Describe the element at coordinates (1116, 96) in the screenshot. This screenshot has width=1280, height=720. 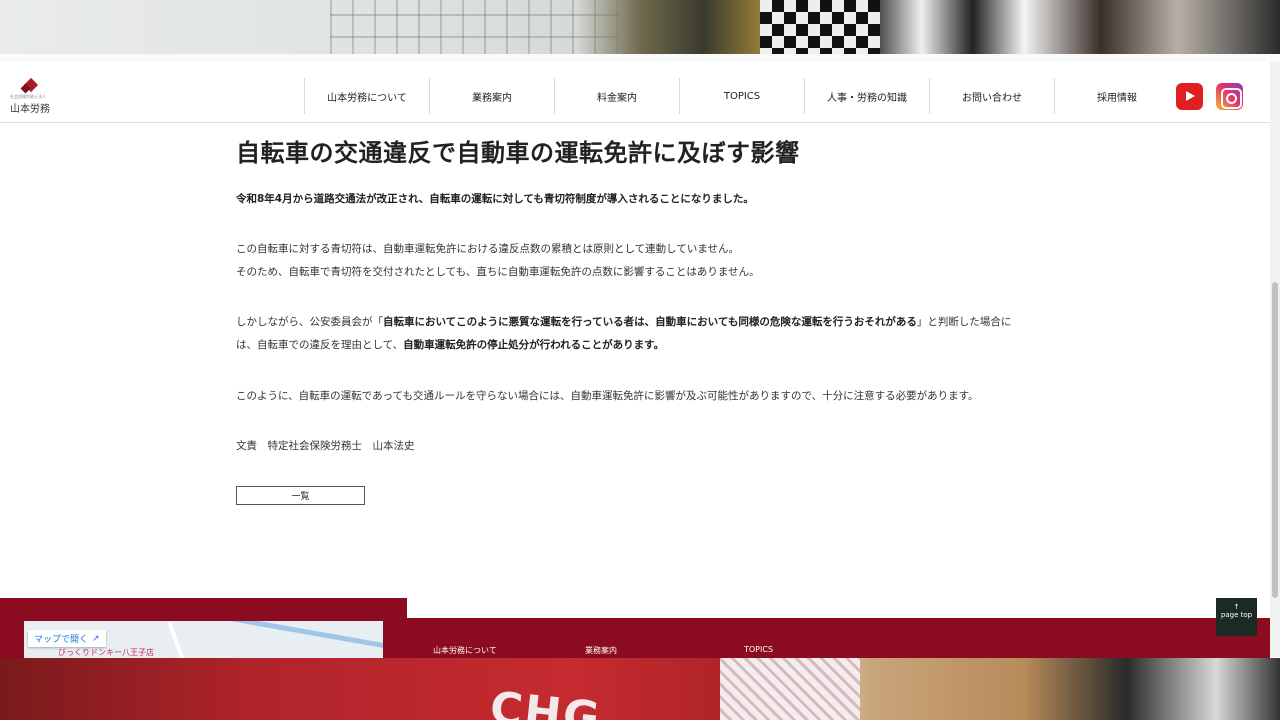
I see `nav-item-recruit: 採用情報` at that location.